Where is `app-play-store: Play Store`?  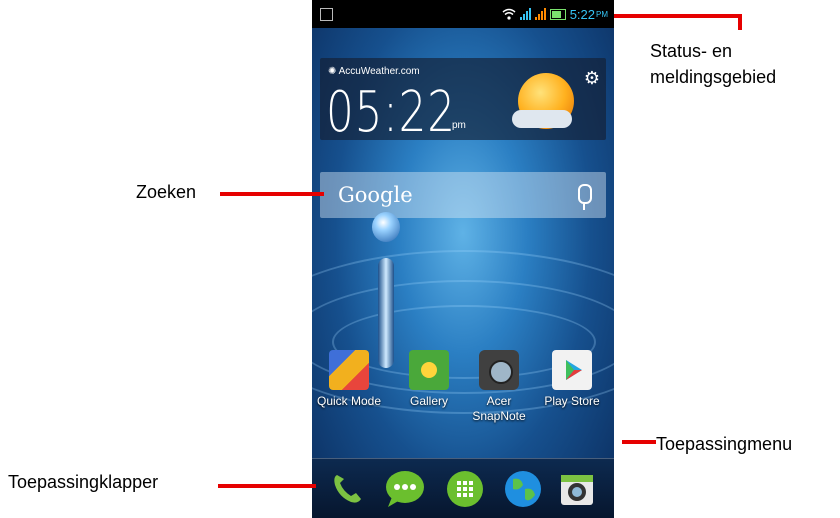 app-play-store: Play Store is located at coordinates (572, 379).